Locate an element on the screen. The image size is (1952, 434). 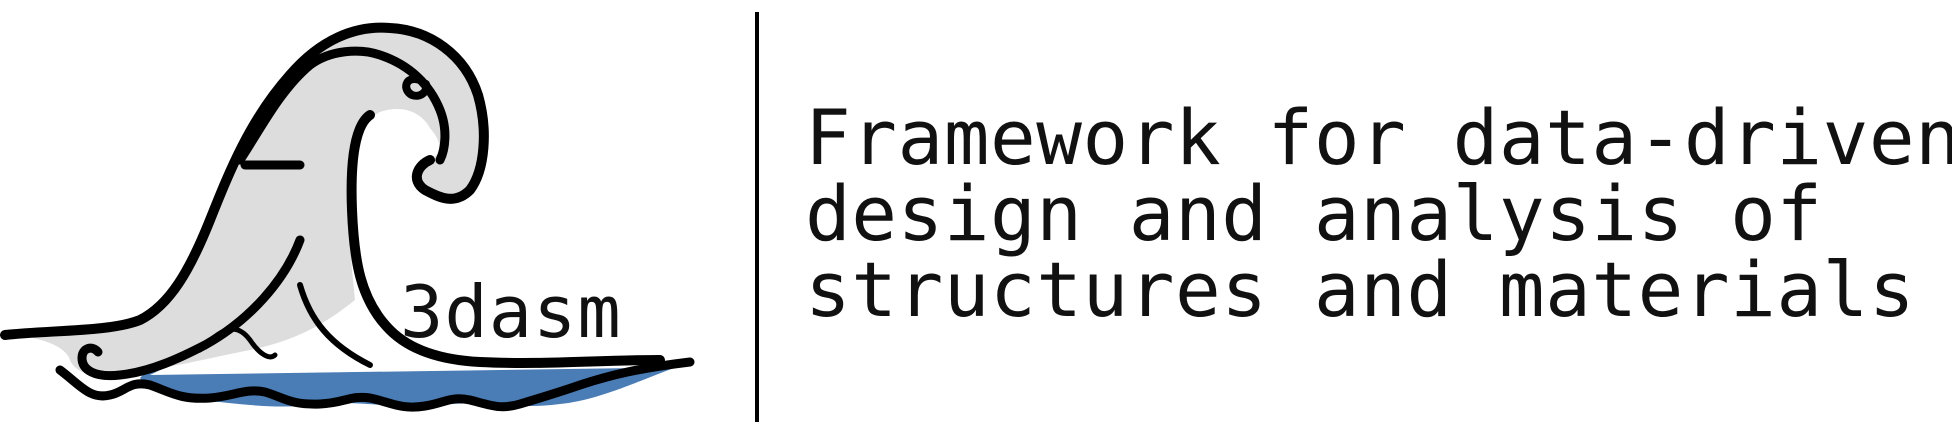
divider is located at coordinates (757, 217).